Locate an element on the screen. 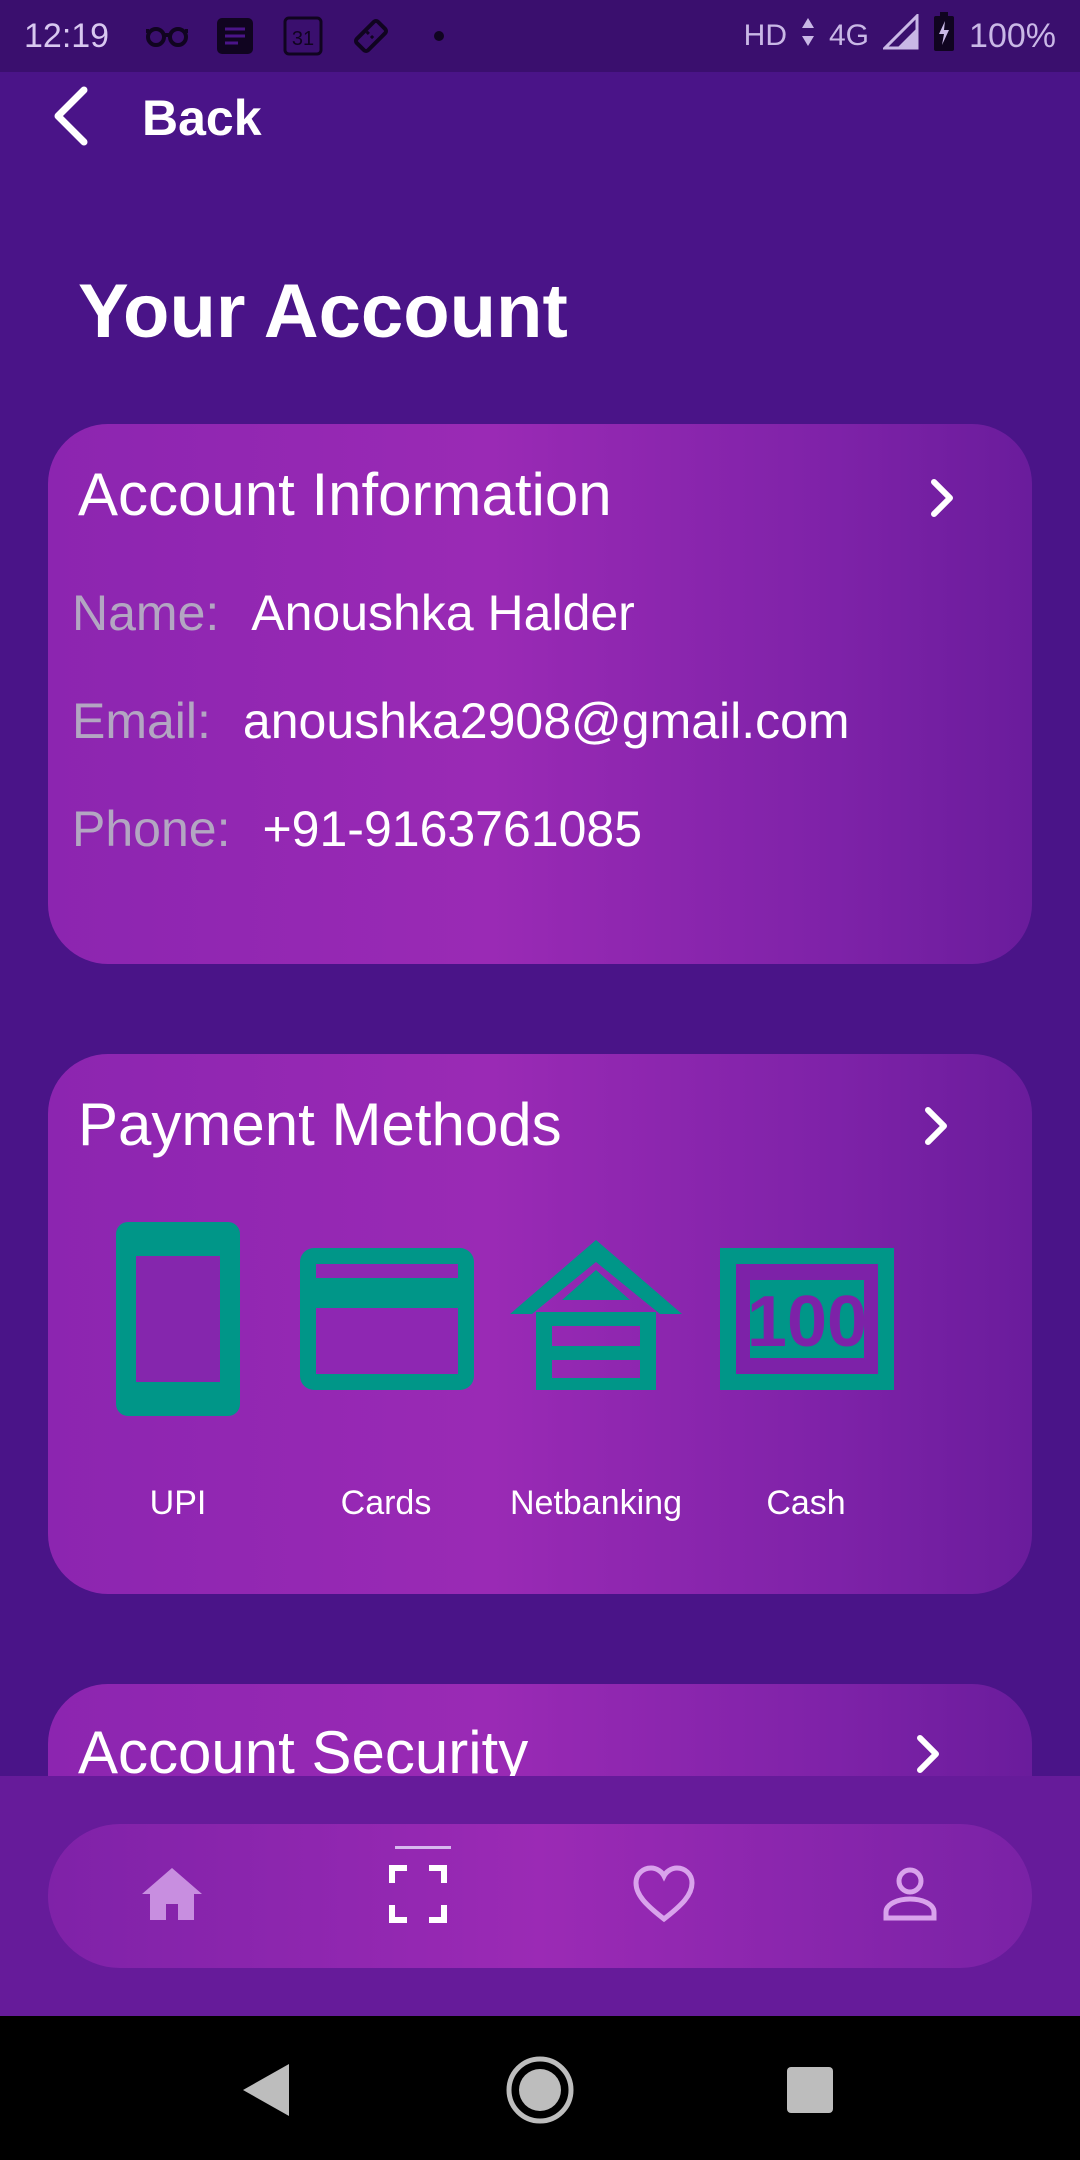 This screenshot has width=1080, height=2160. triangle-back-icon is located at coordinates (266, 2092).